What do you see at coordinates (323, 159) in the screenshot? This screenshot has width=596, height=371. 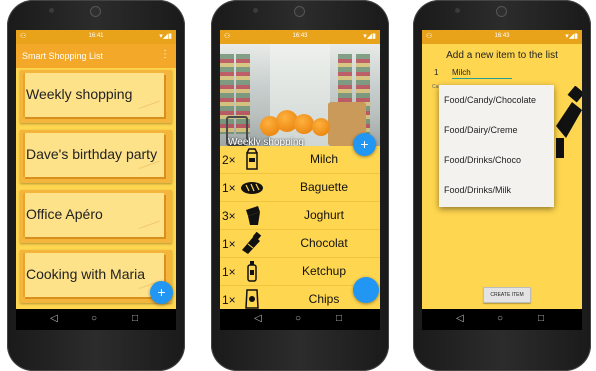 I see `item-name: Milch` at bounding box center [323, 159].